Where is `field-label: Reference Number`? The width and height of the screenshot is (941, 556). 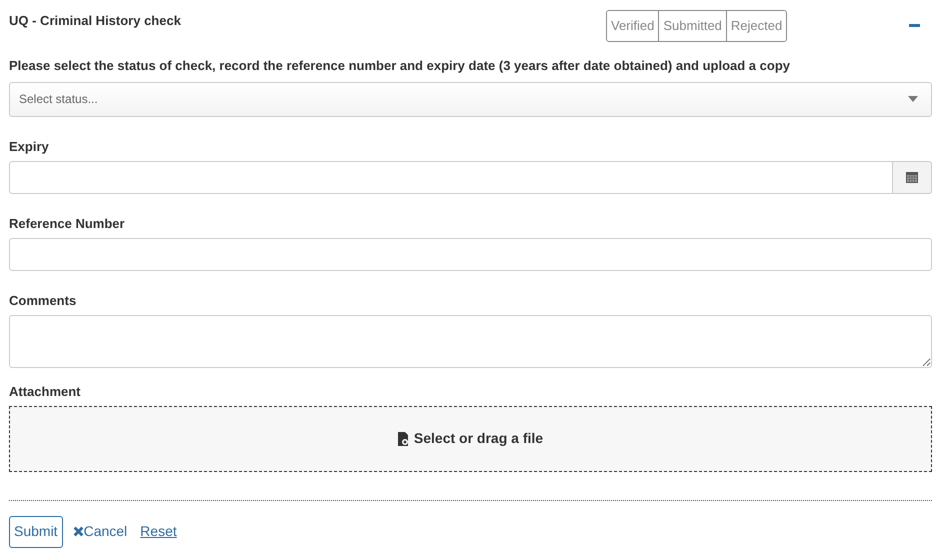 field-label: Reference Number is located at coordinates (67, 223).